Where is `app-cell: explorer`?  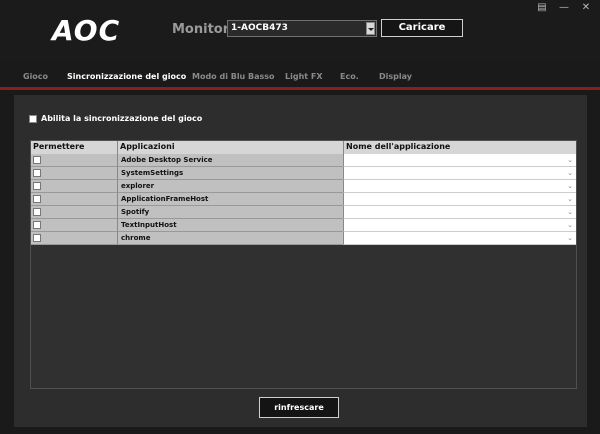 app-cell: explorer is located at coordinates (230, 186).